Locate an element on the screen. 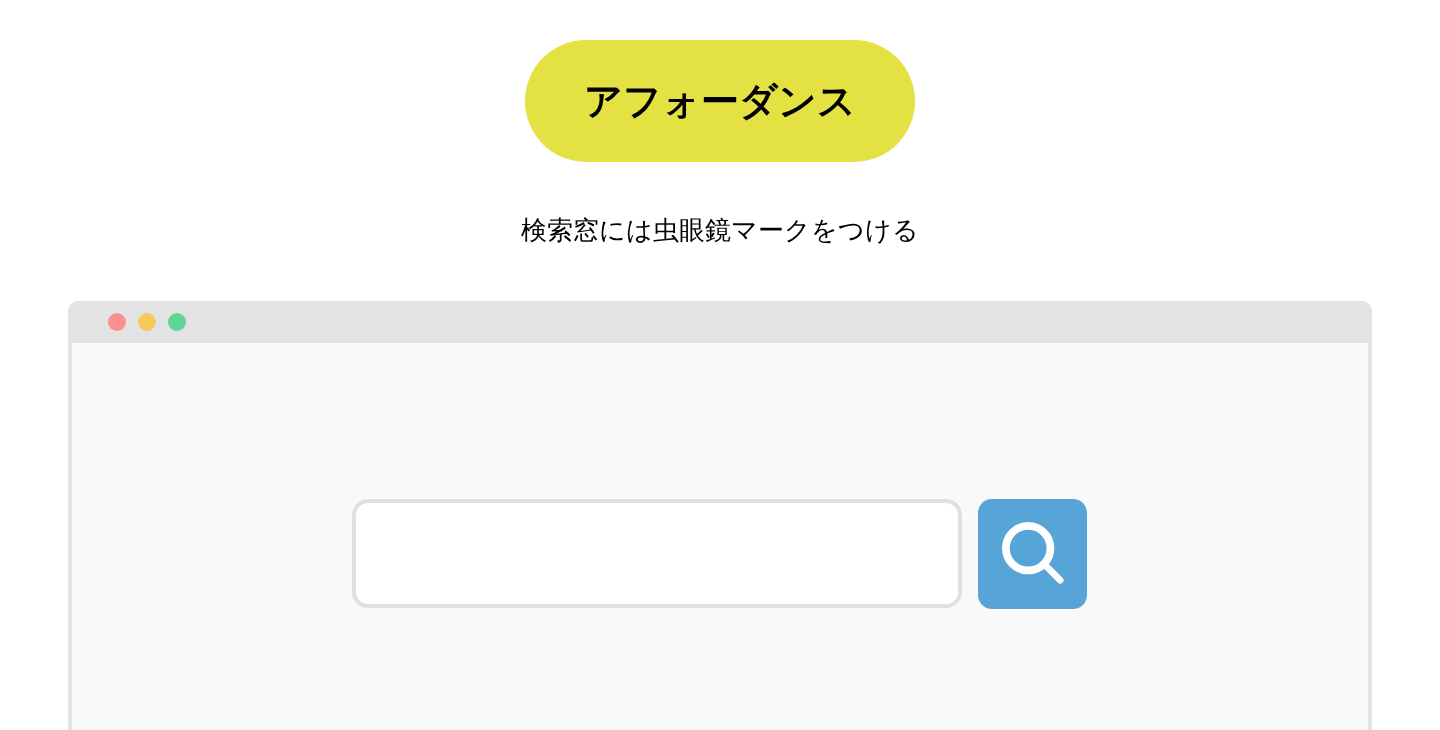 The width and height of the screenshot is (1440, 730). title-badge: アフォーダンス is located at coordinates (720, 101).